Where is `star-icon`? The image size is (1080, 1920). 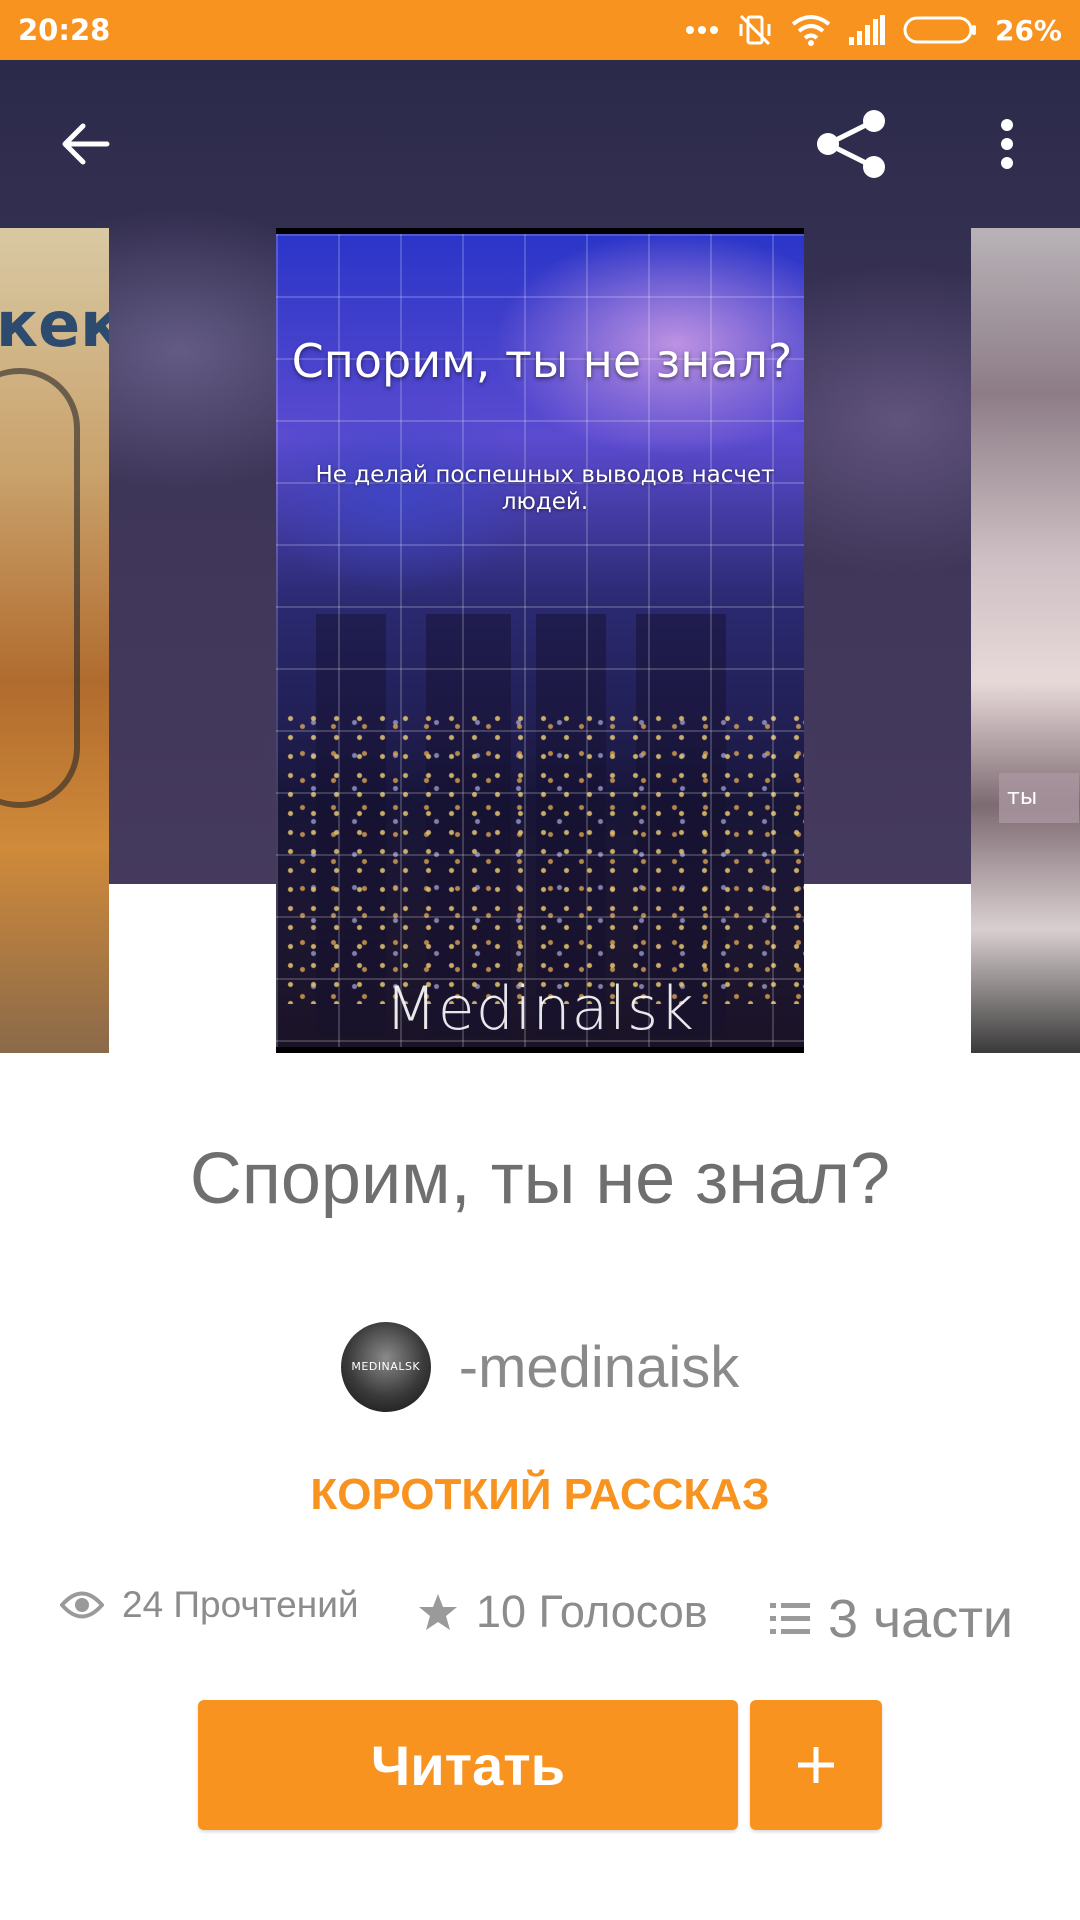
star-icon is located at coordinates (438, 1612).